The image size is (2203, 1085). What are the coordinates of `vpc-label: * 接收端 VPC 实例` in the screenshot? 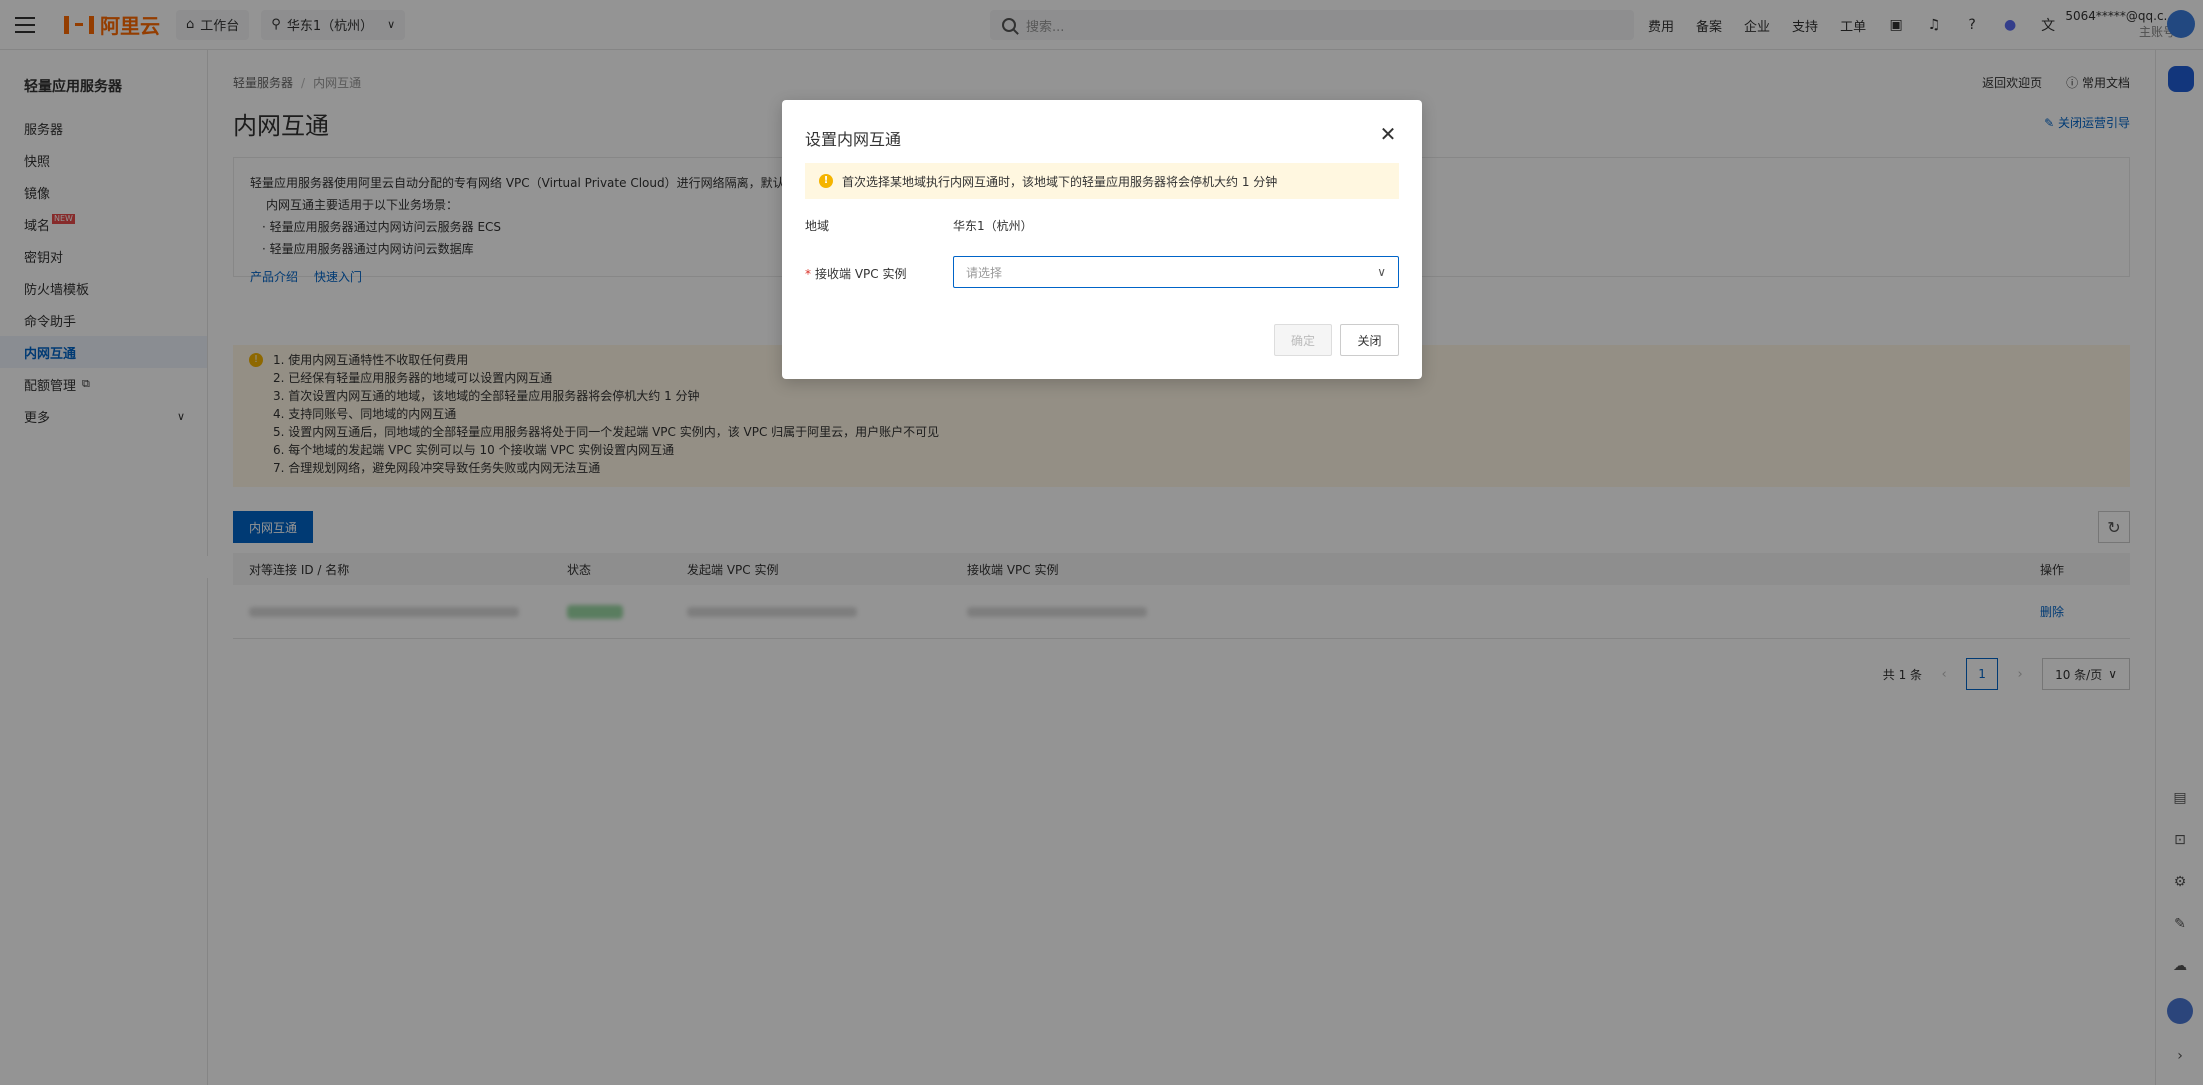 It's located at (856, 274).